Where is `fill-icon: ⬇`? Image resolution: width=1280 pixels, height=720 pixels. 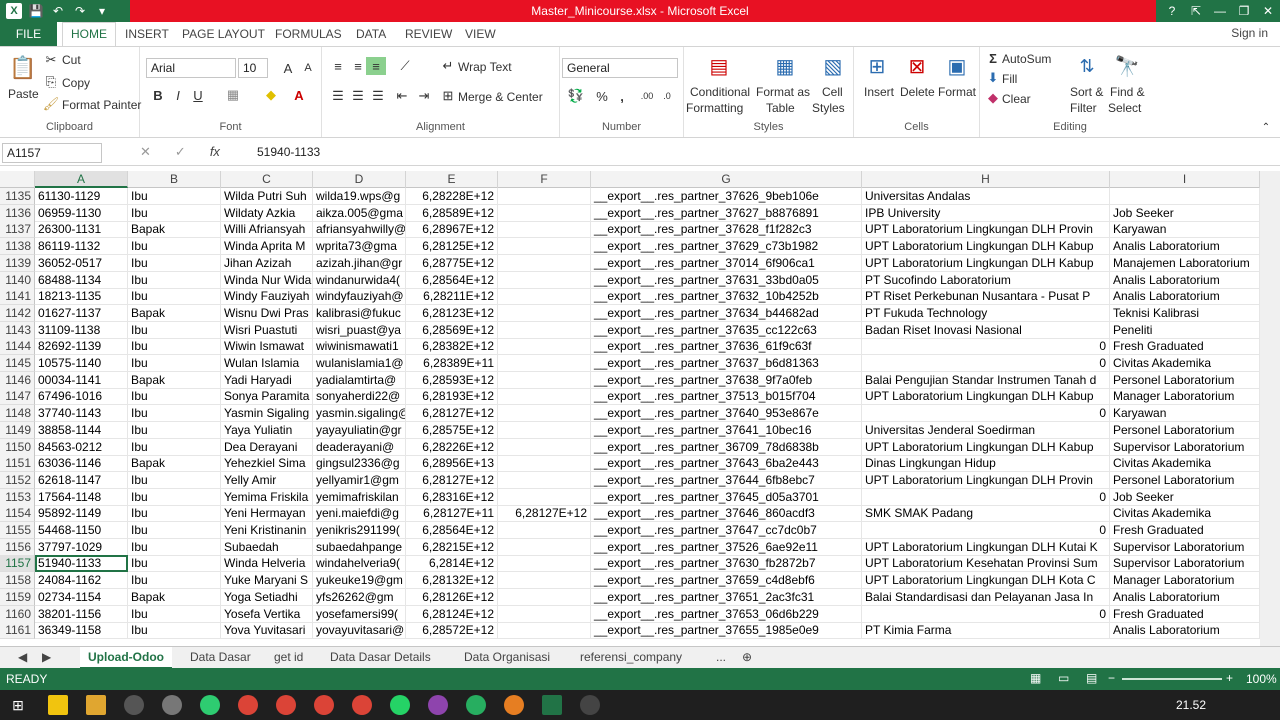
fill-icon: ⬇ is located at coordinates (993, 77).